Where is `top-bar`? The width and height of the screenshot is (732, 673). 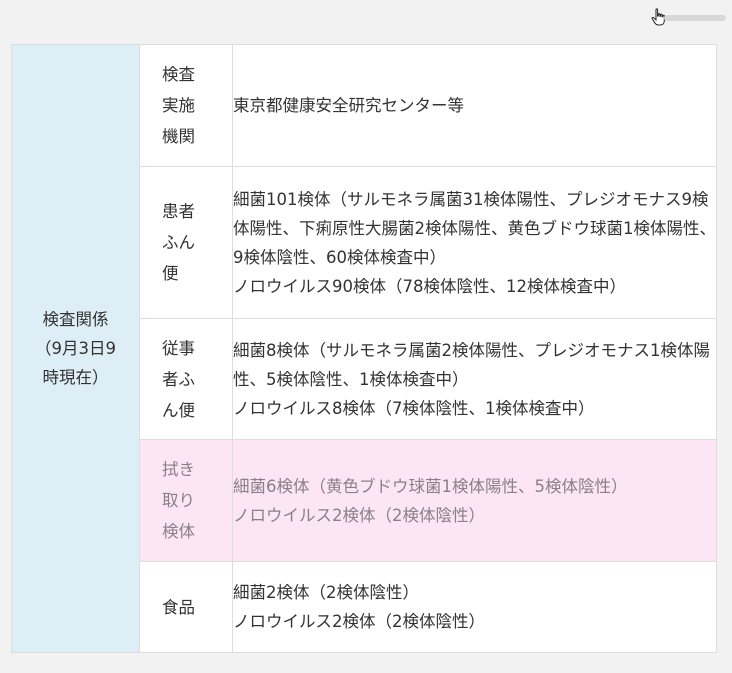 top-bar is located at coordinates (366, 18).